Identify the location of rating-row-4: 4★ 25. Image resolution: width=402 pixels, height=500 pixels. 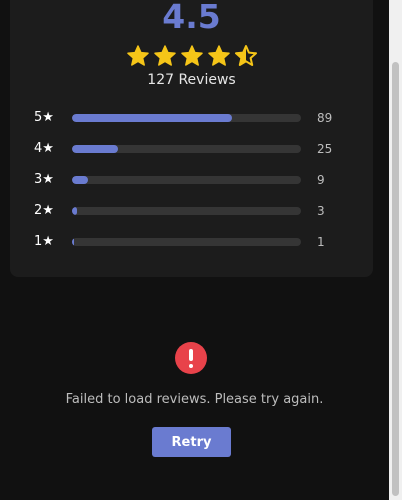
(191, 149).